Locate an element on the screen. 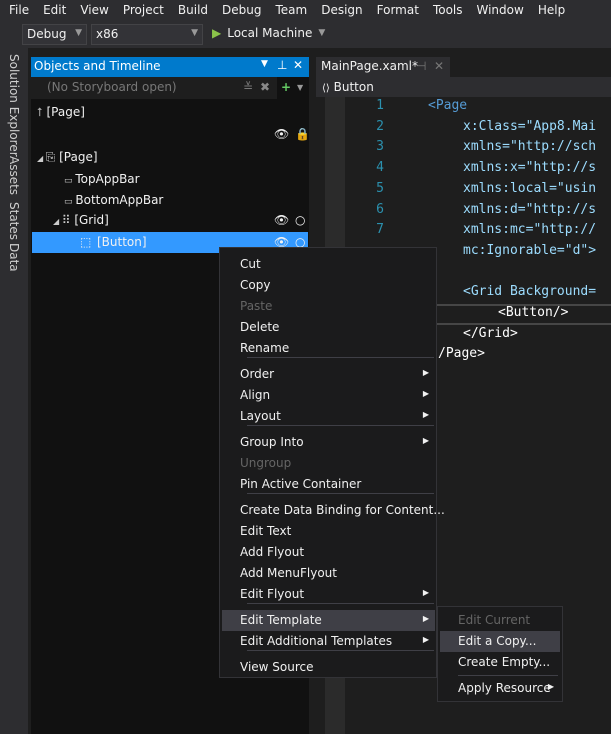 Image resolution: width=611 pixels, height=734 pixels. menu-item-label: Ungroup is located at coordinates (266, 463).